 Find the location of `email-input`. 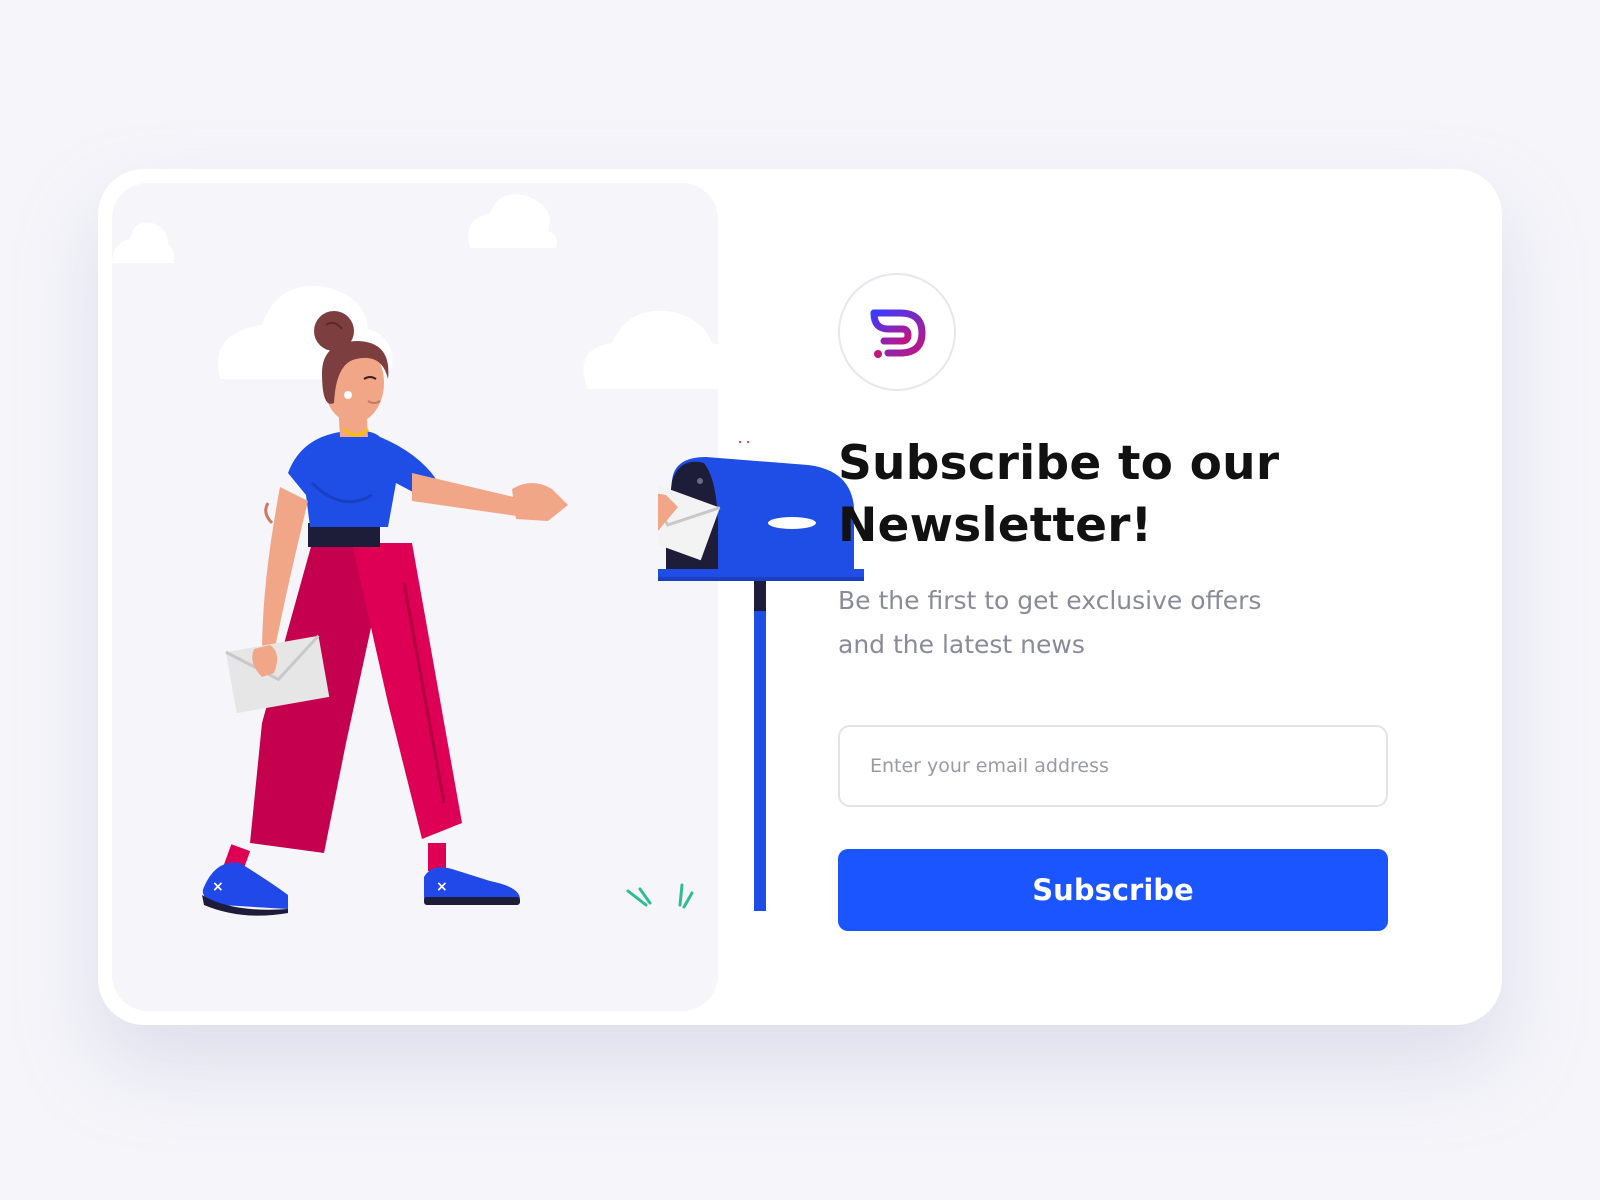

email-input is located at coordinates (1113, 766).